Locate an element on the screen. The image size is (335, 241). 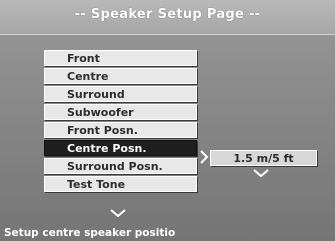
menu-item-surround: Surround is located at coordinates (120, 94).